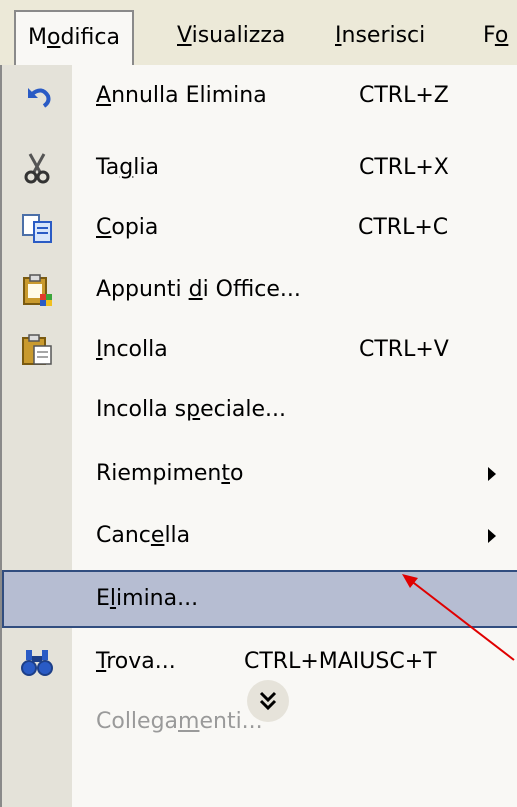  Describe the element at coordinates (259, 474) in the screenshot. I see `menu-item-riempimento: Riempimento` at that location.